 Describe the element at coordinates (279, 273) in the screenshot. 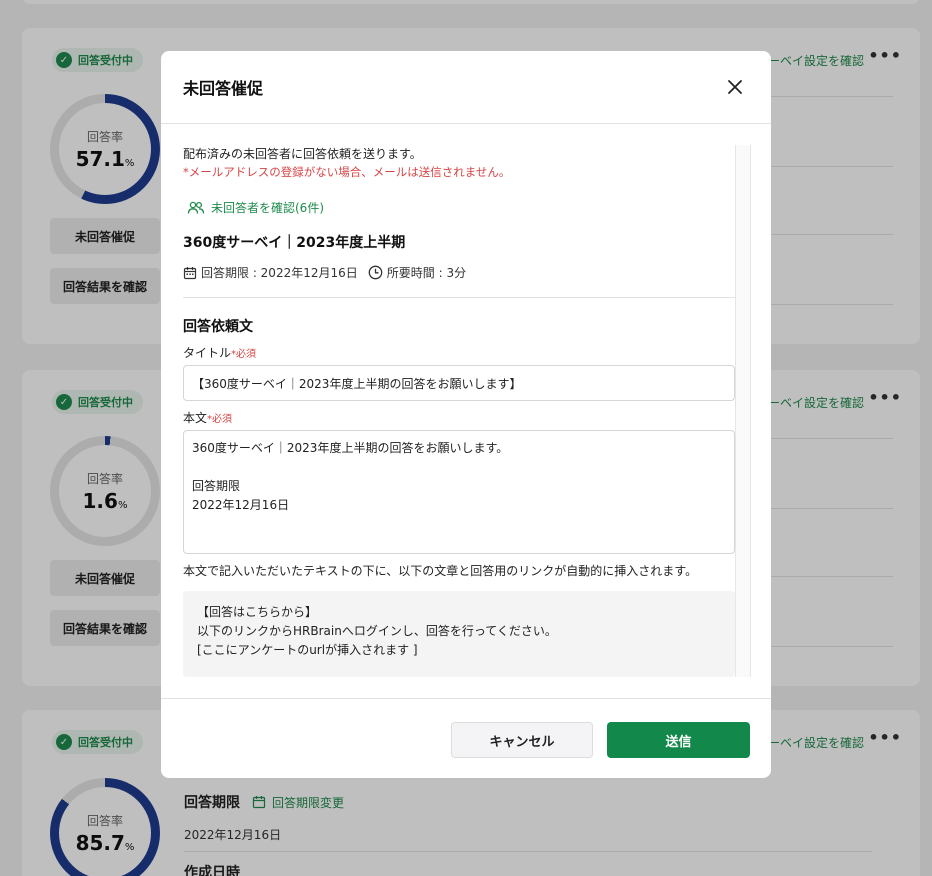

I see `deadline-text: 回答期限 : 2022年12月16日` at that location.